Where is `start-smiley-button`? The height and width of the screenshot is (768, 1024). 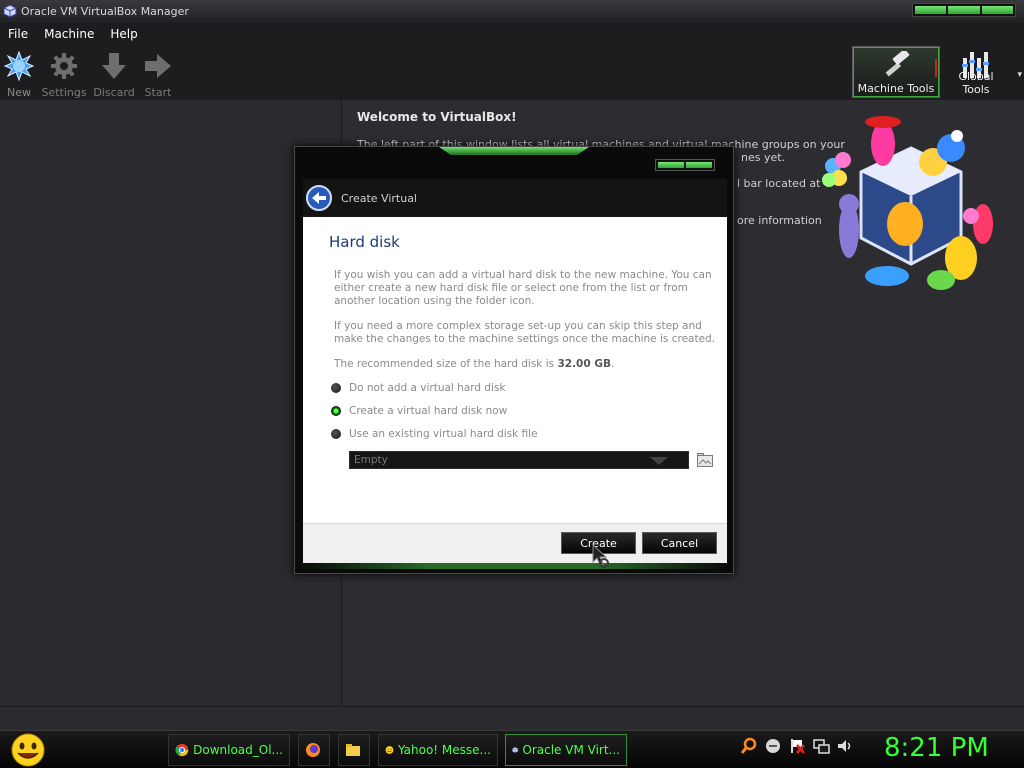 start-smiley-button is located at coordinates (28, 750).